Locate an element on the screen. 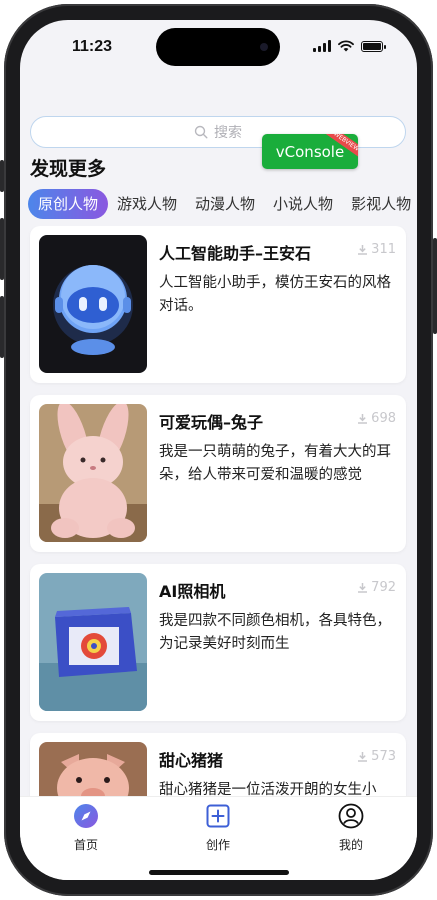  wifi-icon is located at coordinates (346, 46).